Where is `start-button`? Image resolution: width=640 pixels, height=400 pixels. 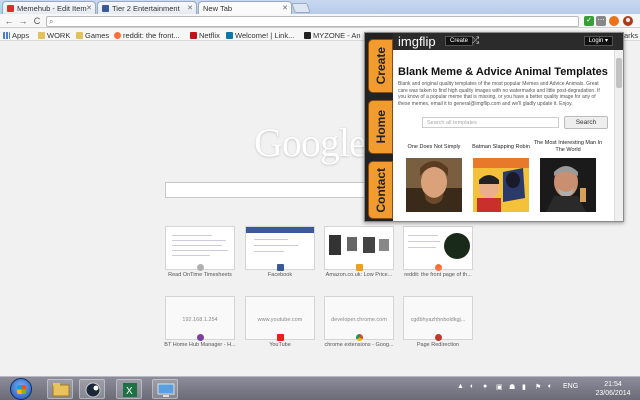
start-button is located at coordinates (21, 389).